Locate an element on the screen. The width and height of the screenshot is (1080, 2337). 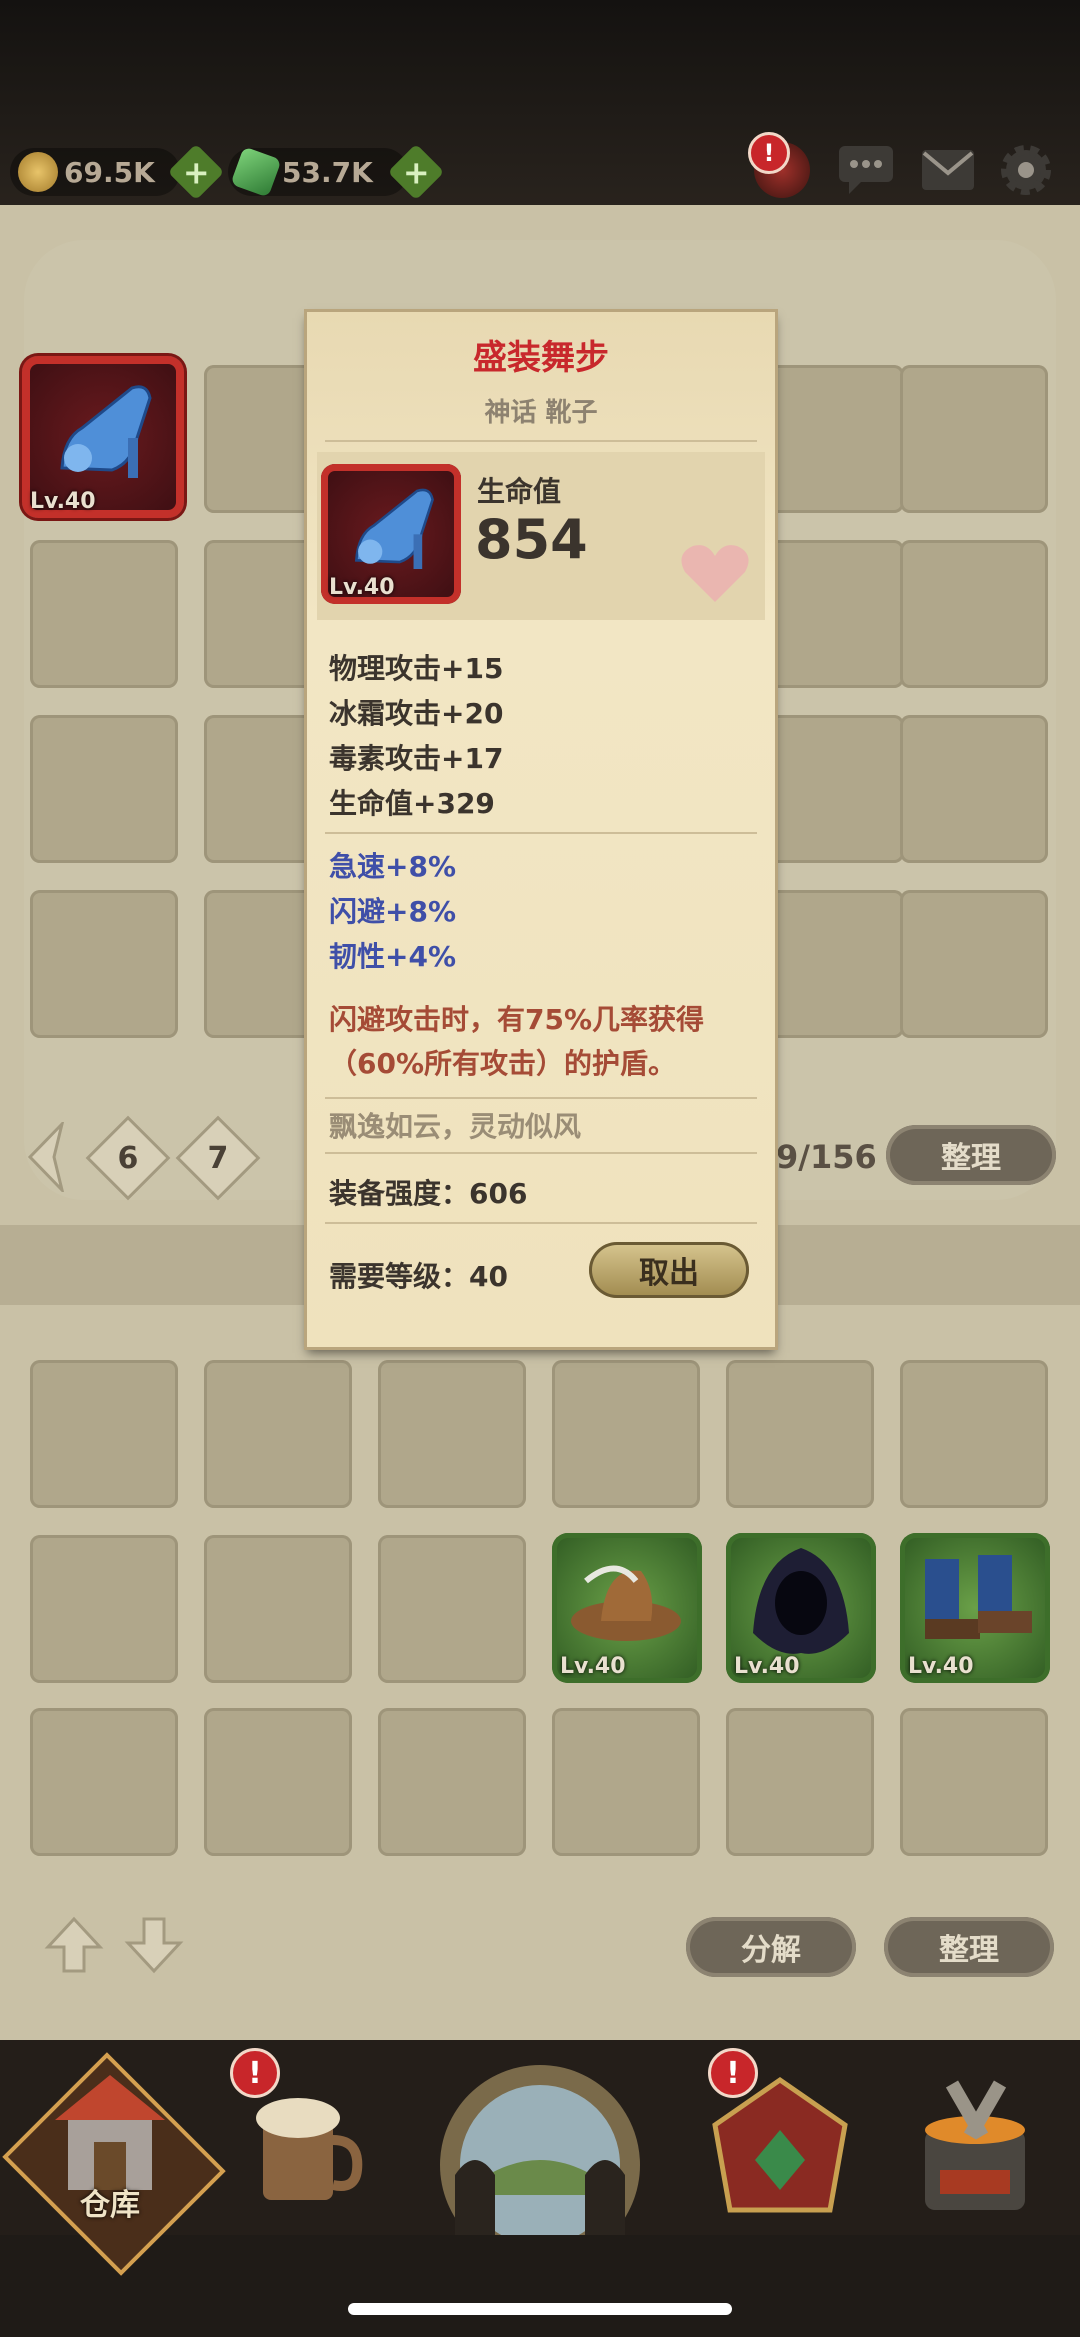
hood-icon is located at coordinates (801, 1601).